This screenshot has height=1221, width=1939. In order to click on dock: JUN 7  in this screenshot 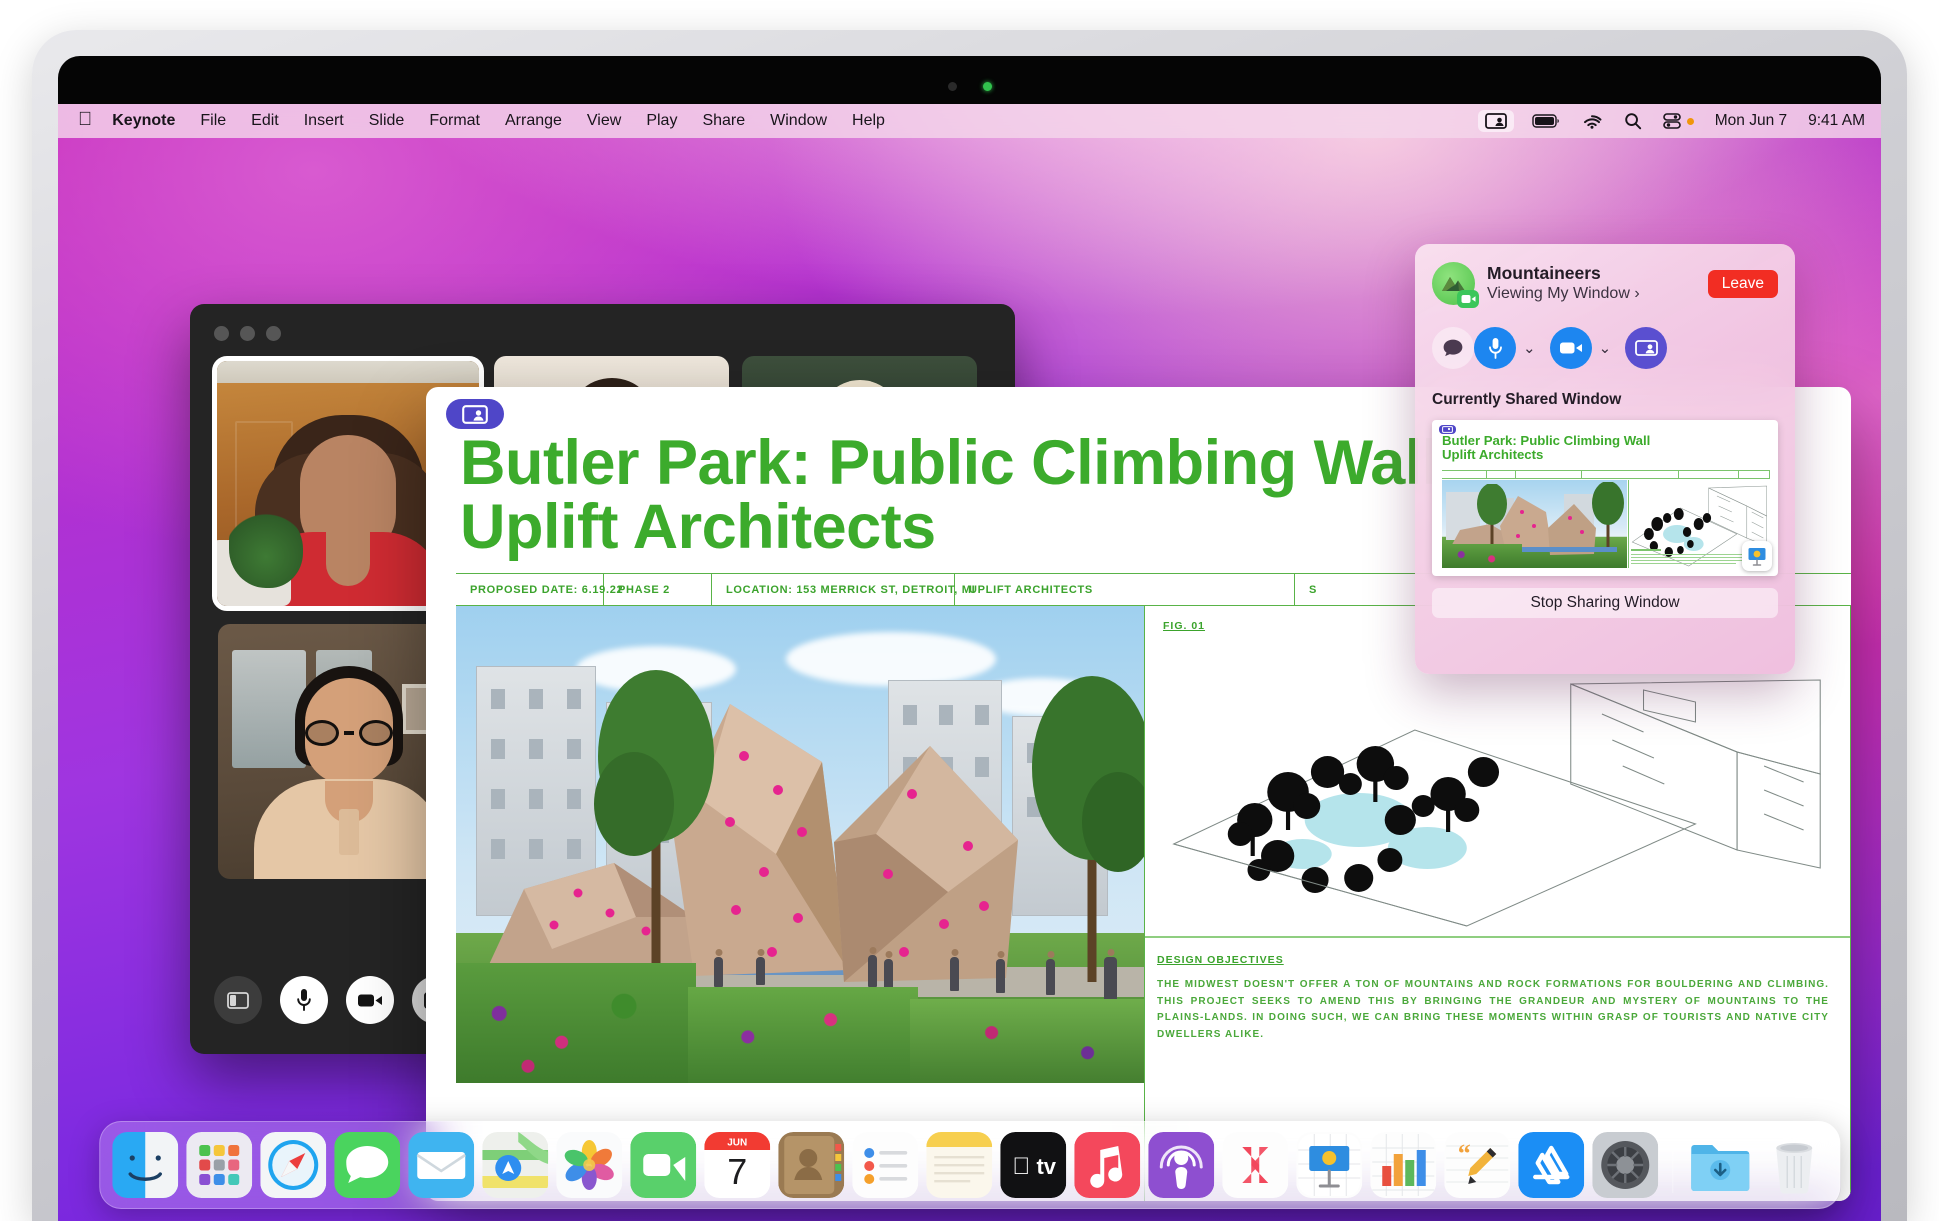, I will do `click(969, 1165)`.